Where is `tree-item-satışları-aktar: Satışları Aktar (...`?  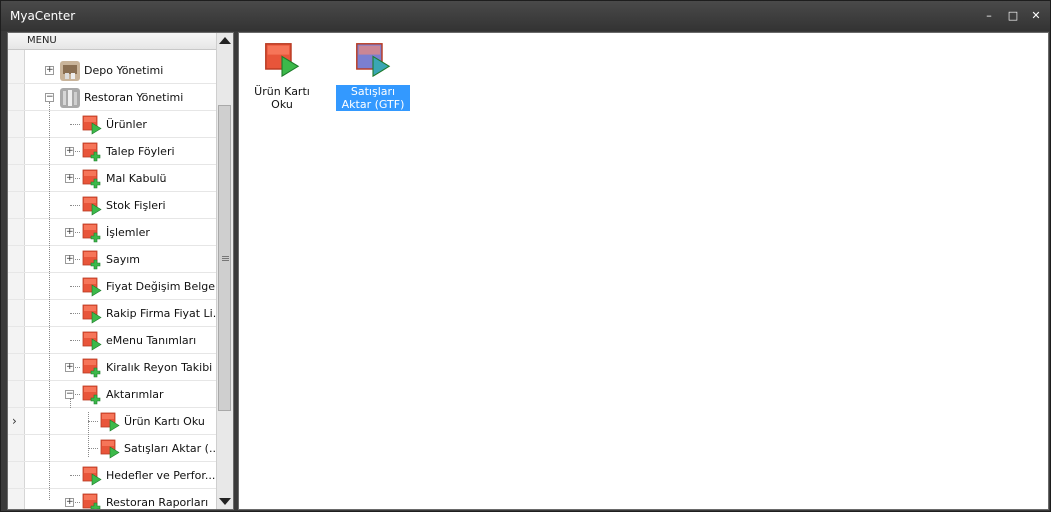
tree-item-satışları-aktar: Satışları Aktar (... is located at coordinates (114, 448).